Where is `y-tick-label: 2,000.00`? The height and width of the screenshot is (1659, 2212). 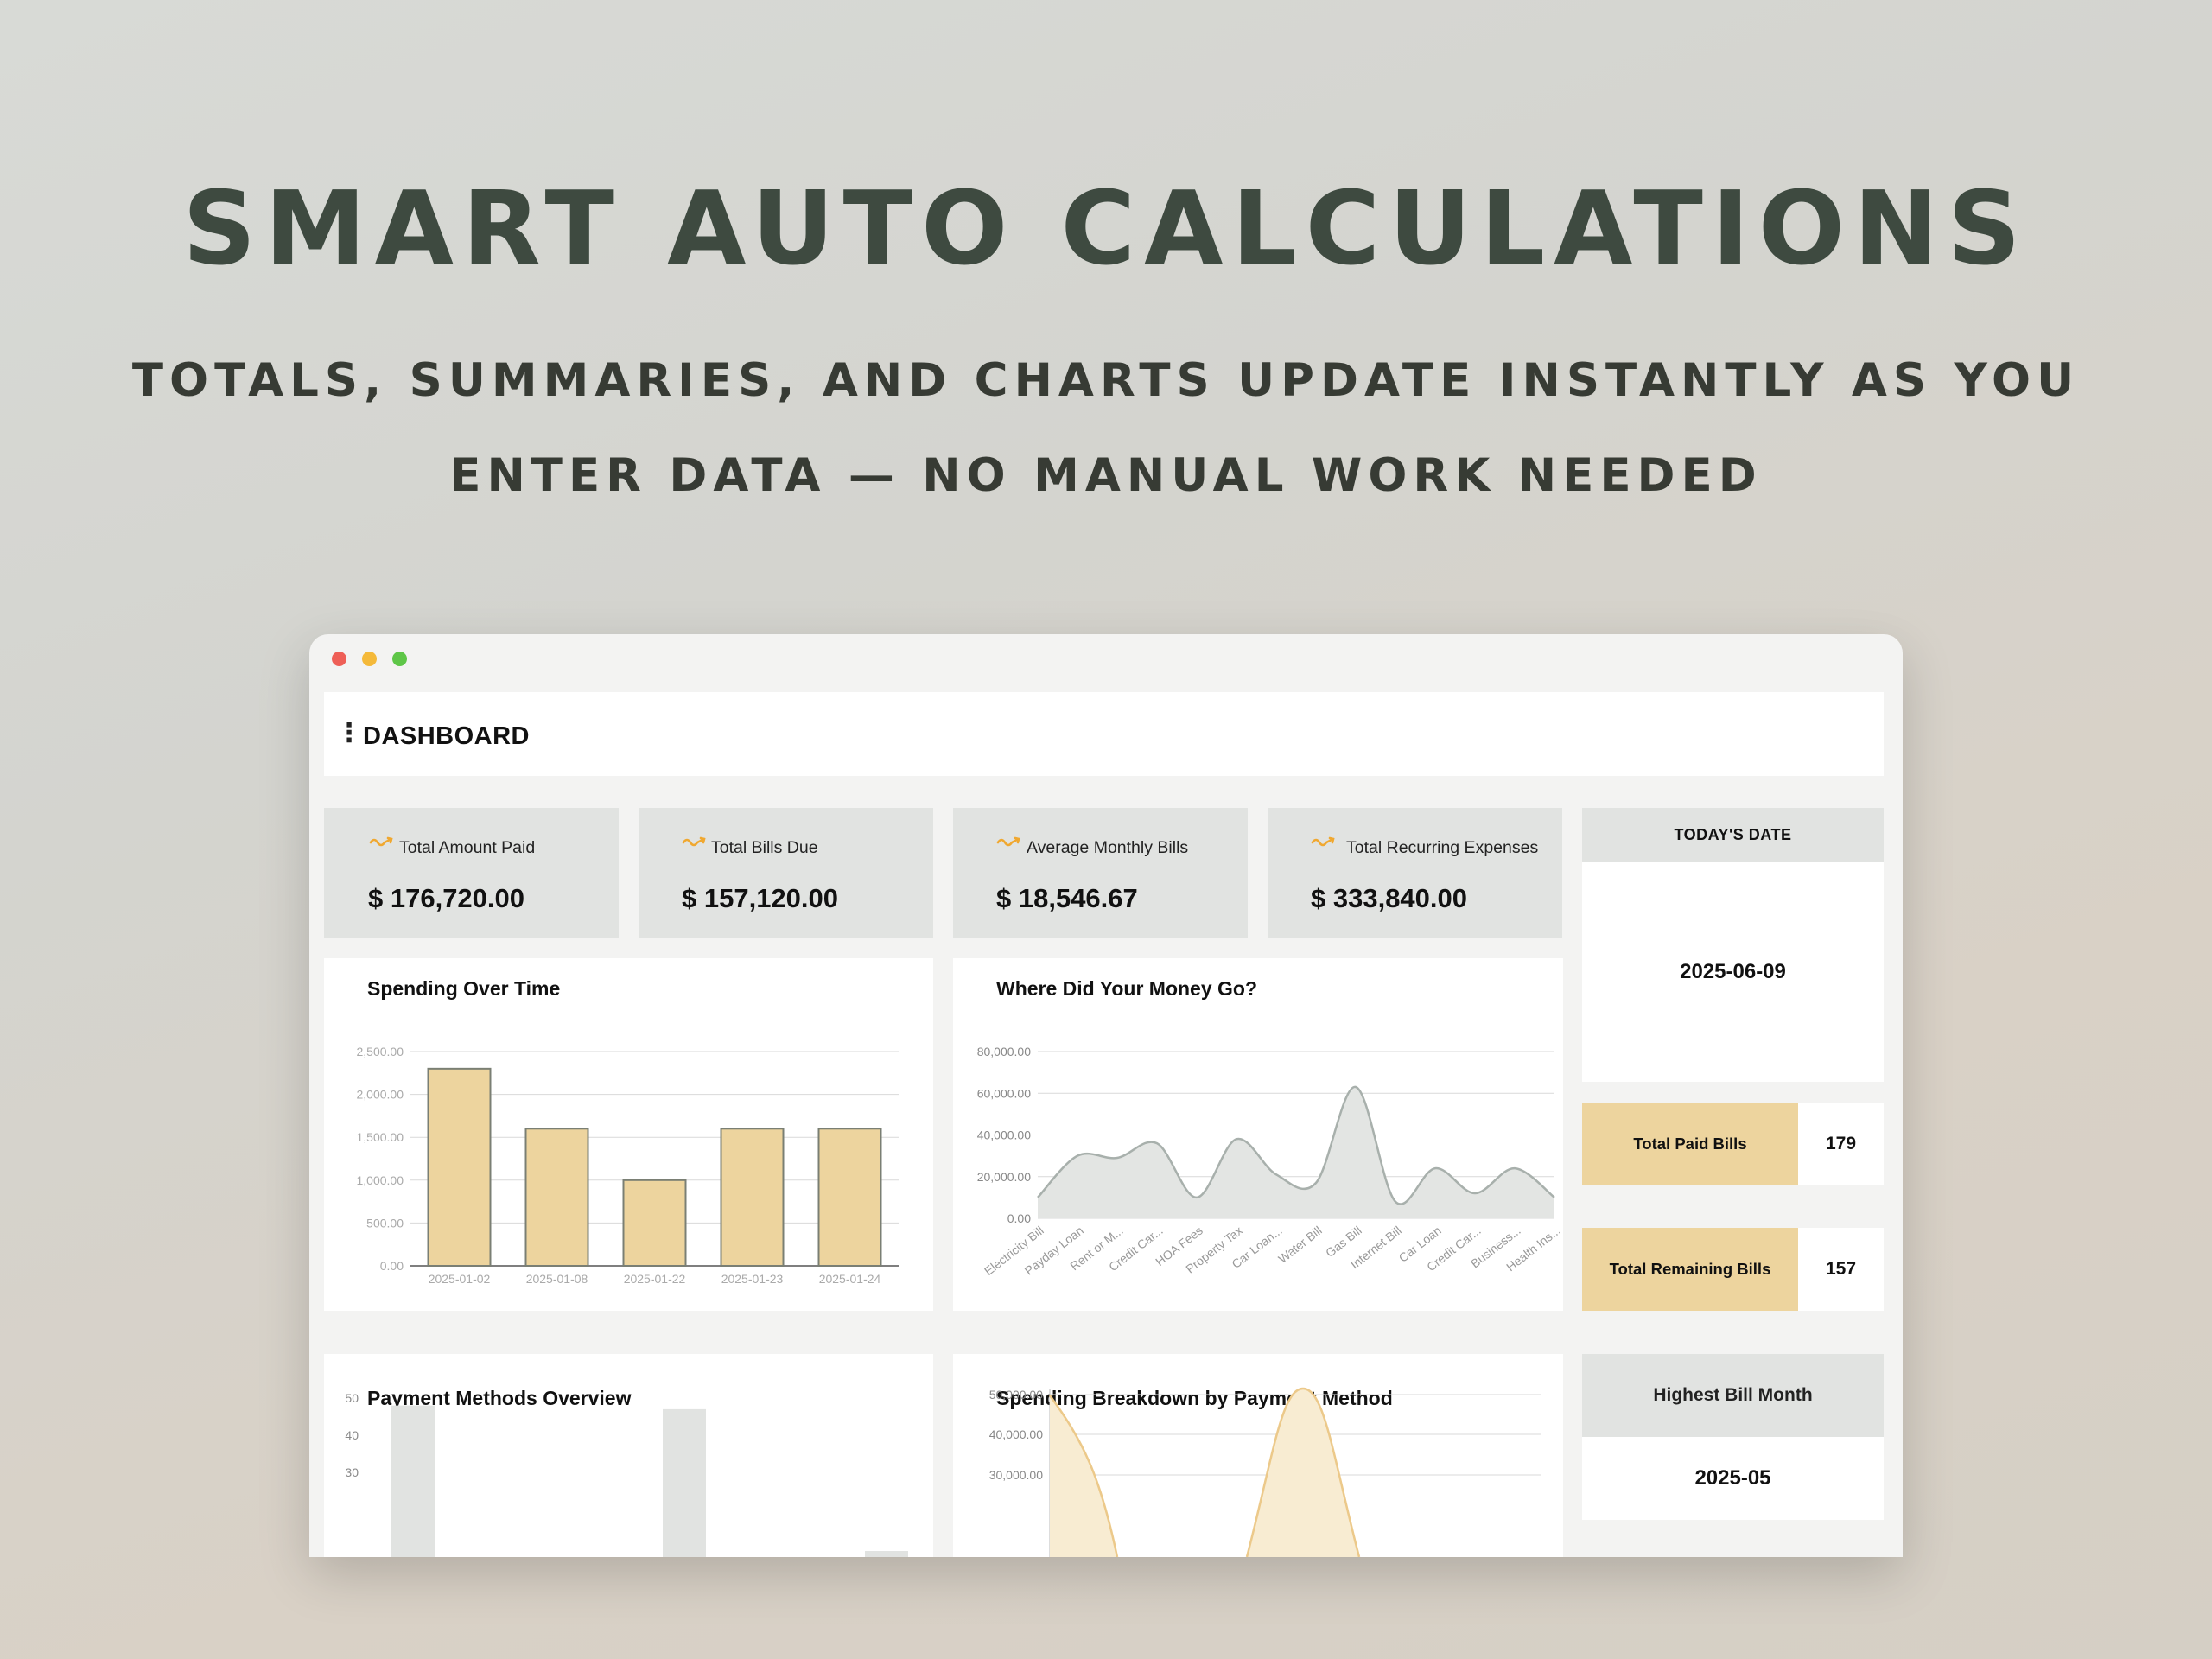 y-tick-label: 2,000.00 is located at coordinates (380, 1095).